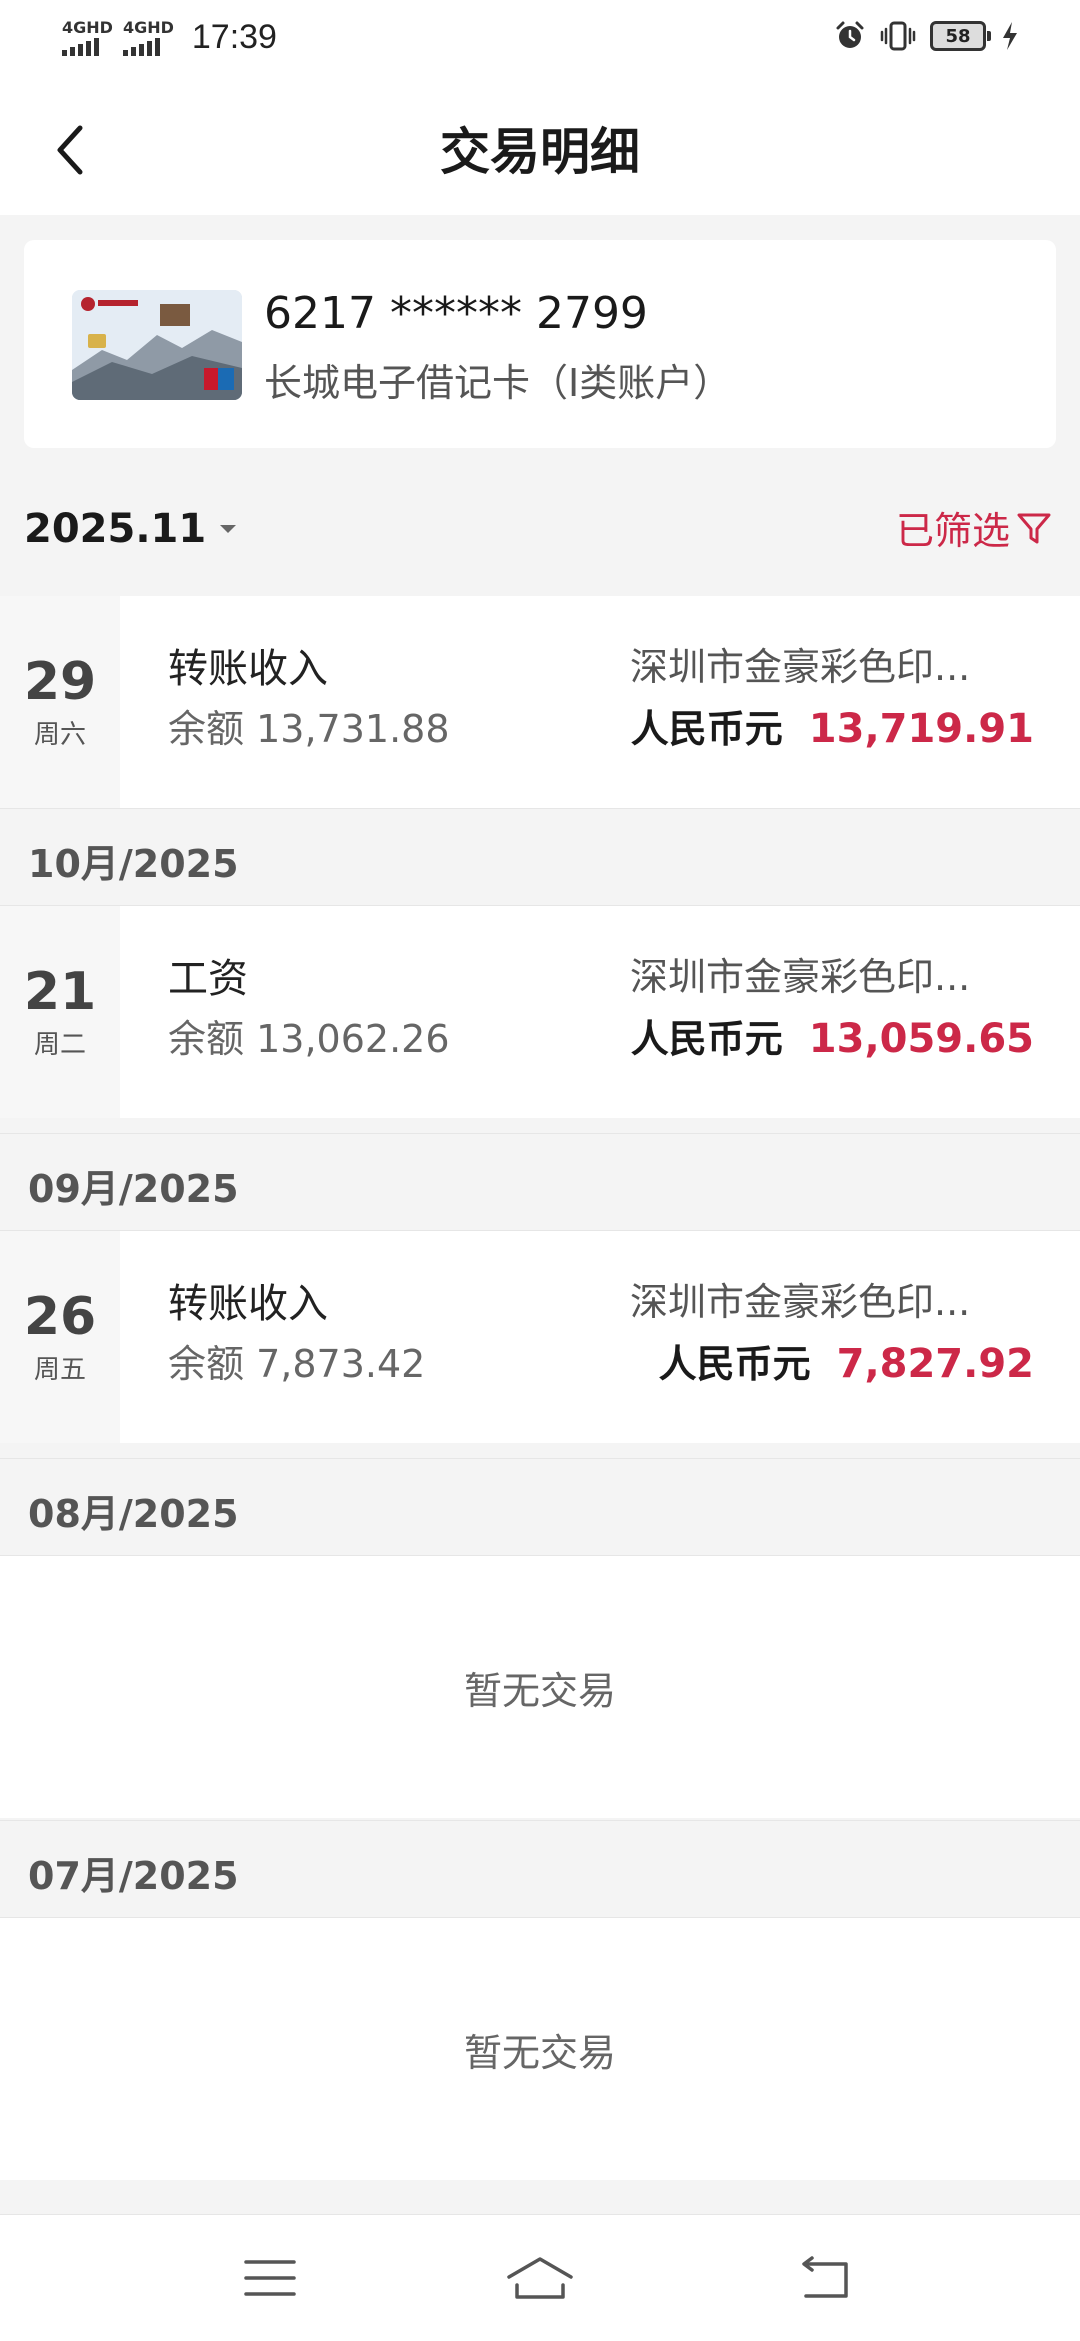 The width and height of the screenshot is (1080, 2341). What do you see at coordinates (456, 313) in the screenshot?
I see `card-number: 6217 ****** 2799` at bounding box center [456, 313].